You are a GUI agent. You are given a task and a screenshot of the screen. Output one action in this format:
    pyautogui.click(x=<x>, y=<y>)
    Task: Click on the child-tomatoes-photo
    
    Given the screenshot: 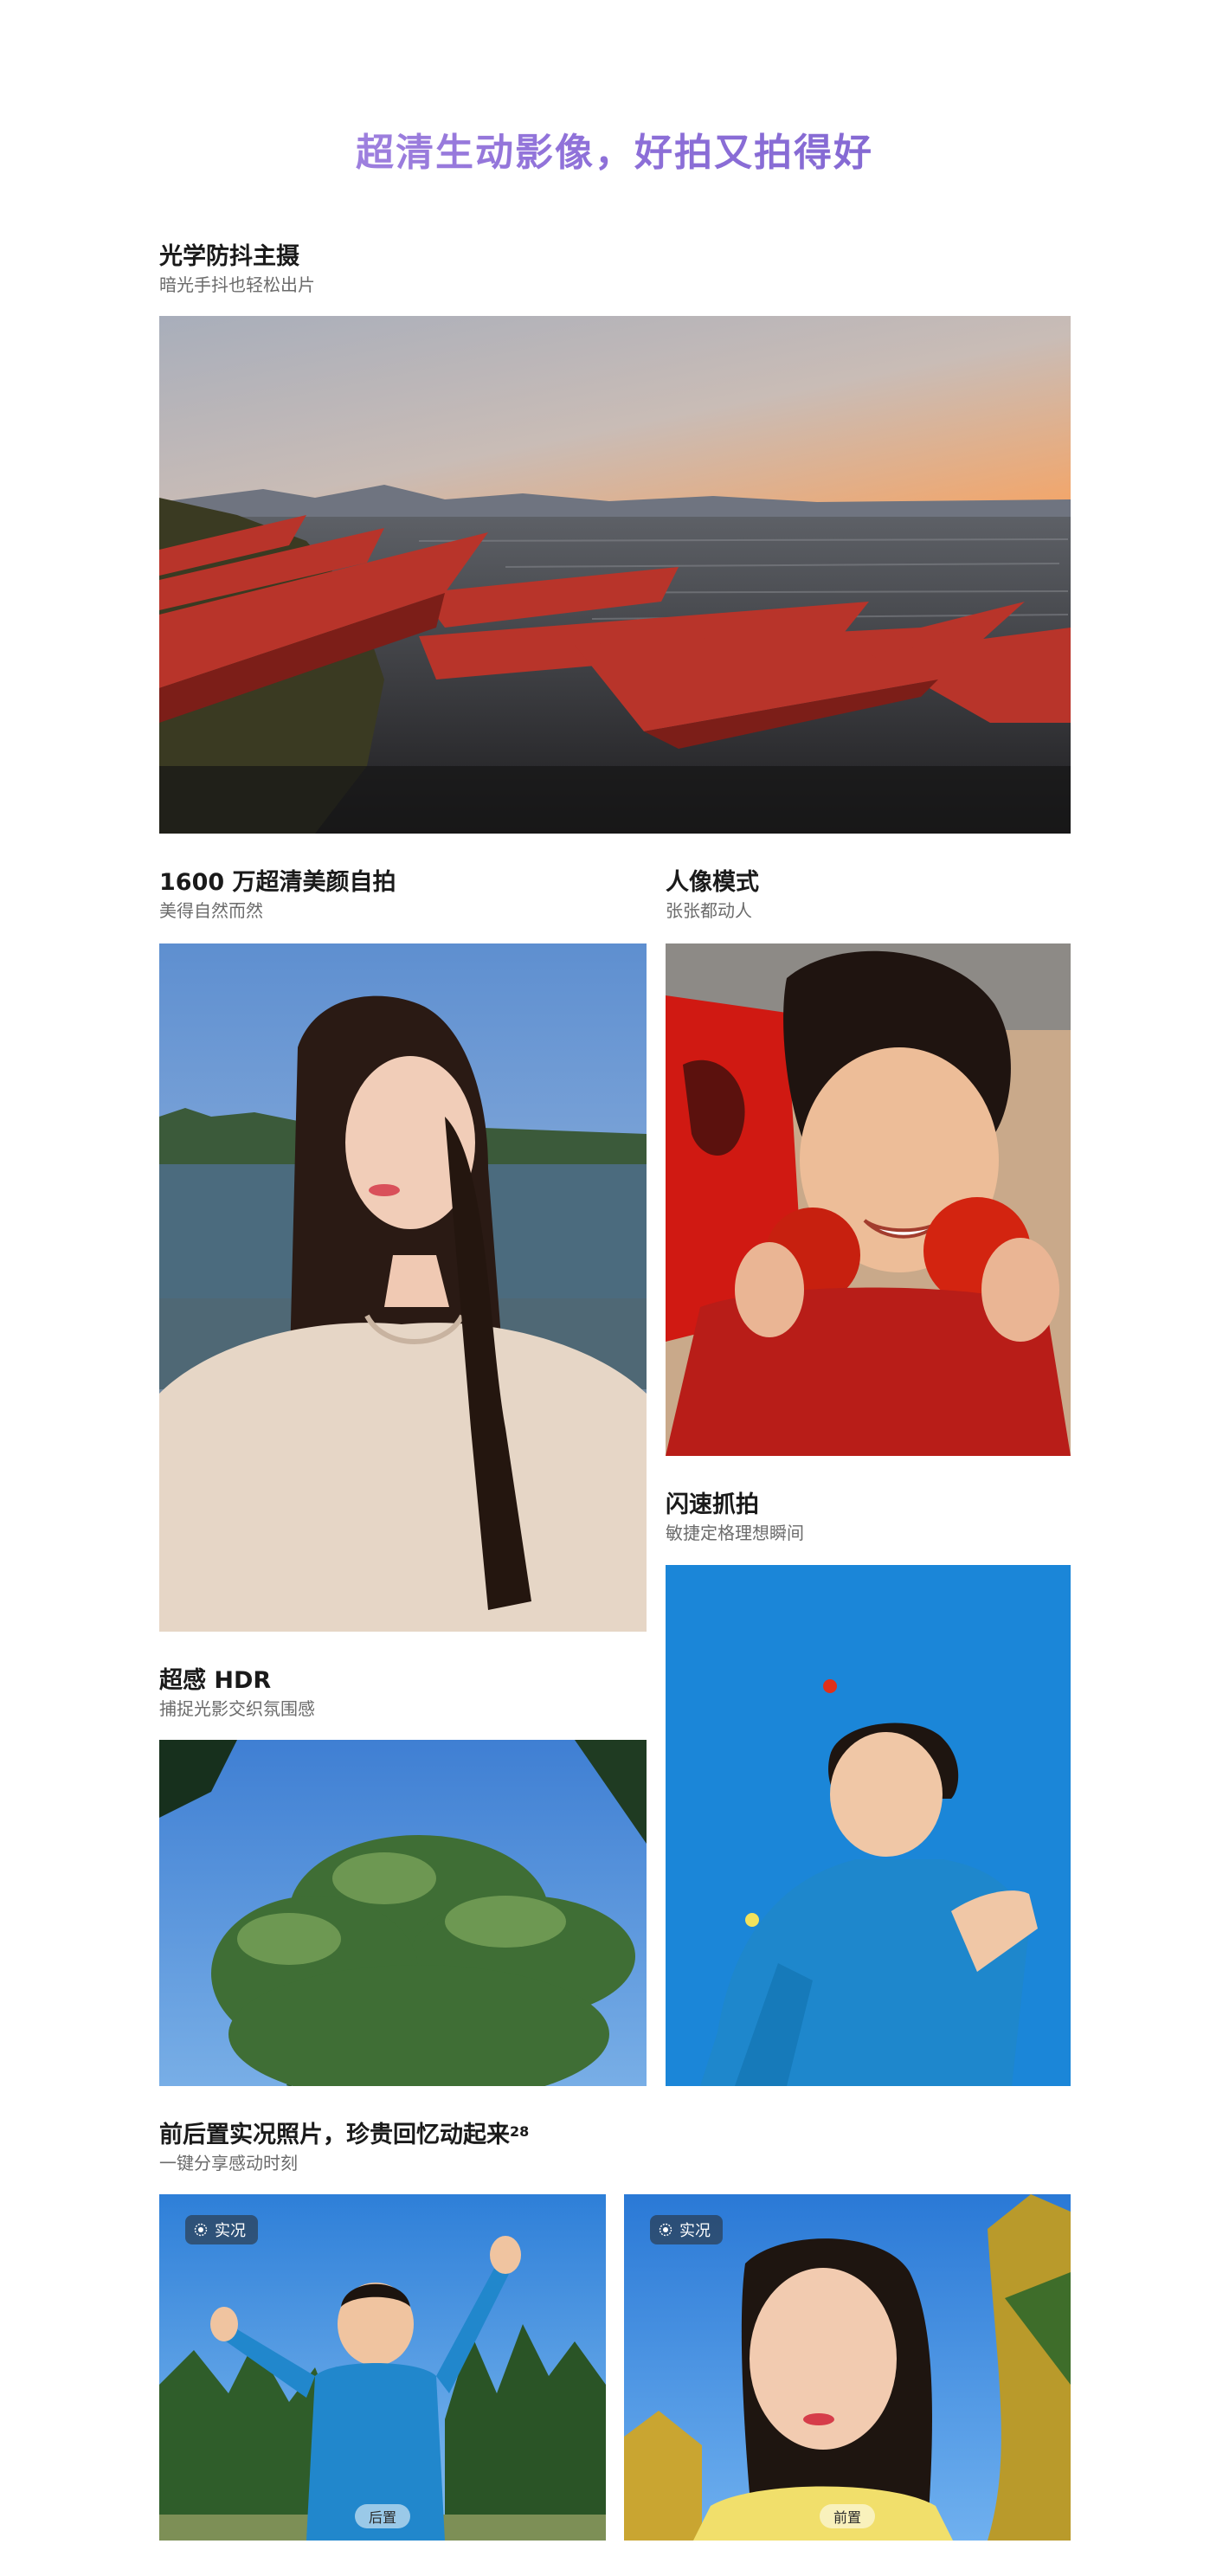 What is the action you would take?
    pyautogui.click(x=868, y=1199)
    